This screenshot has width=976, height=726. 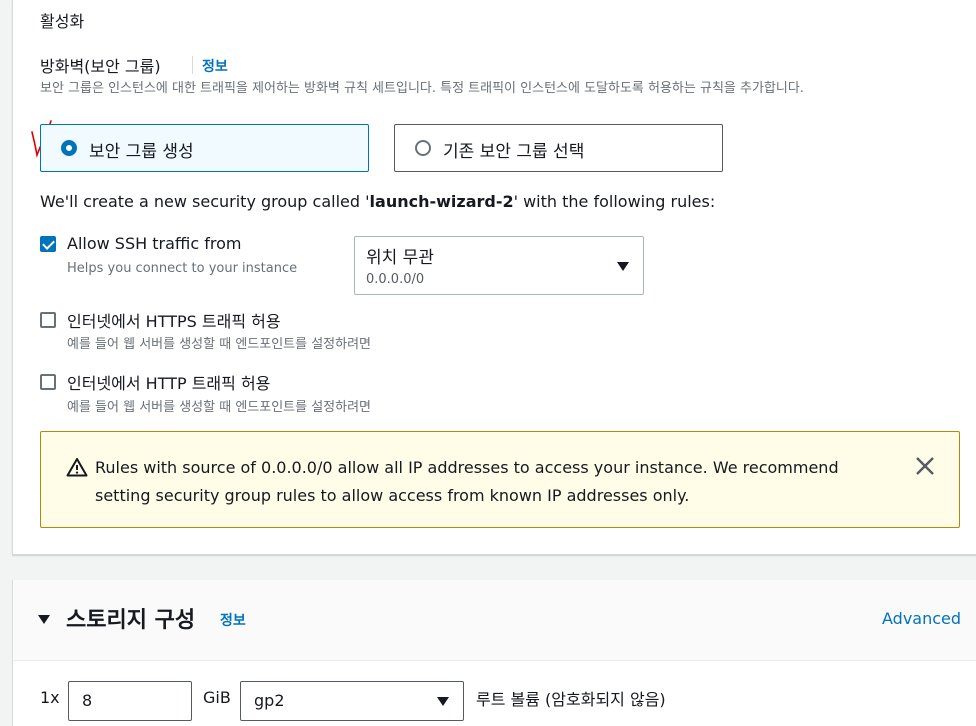 What do you see at coordinates (169, 383) in the screenshot?
I see `allow-http-label: 인터넷에서 HTTP 트래픽 허용` at bounding box center [169, 383].